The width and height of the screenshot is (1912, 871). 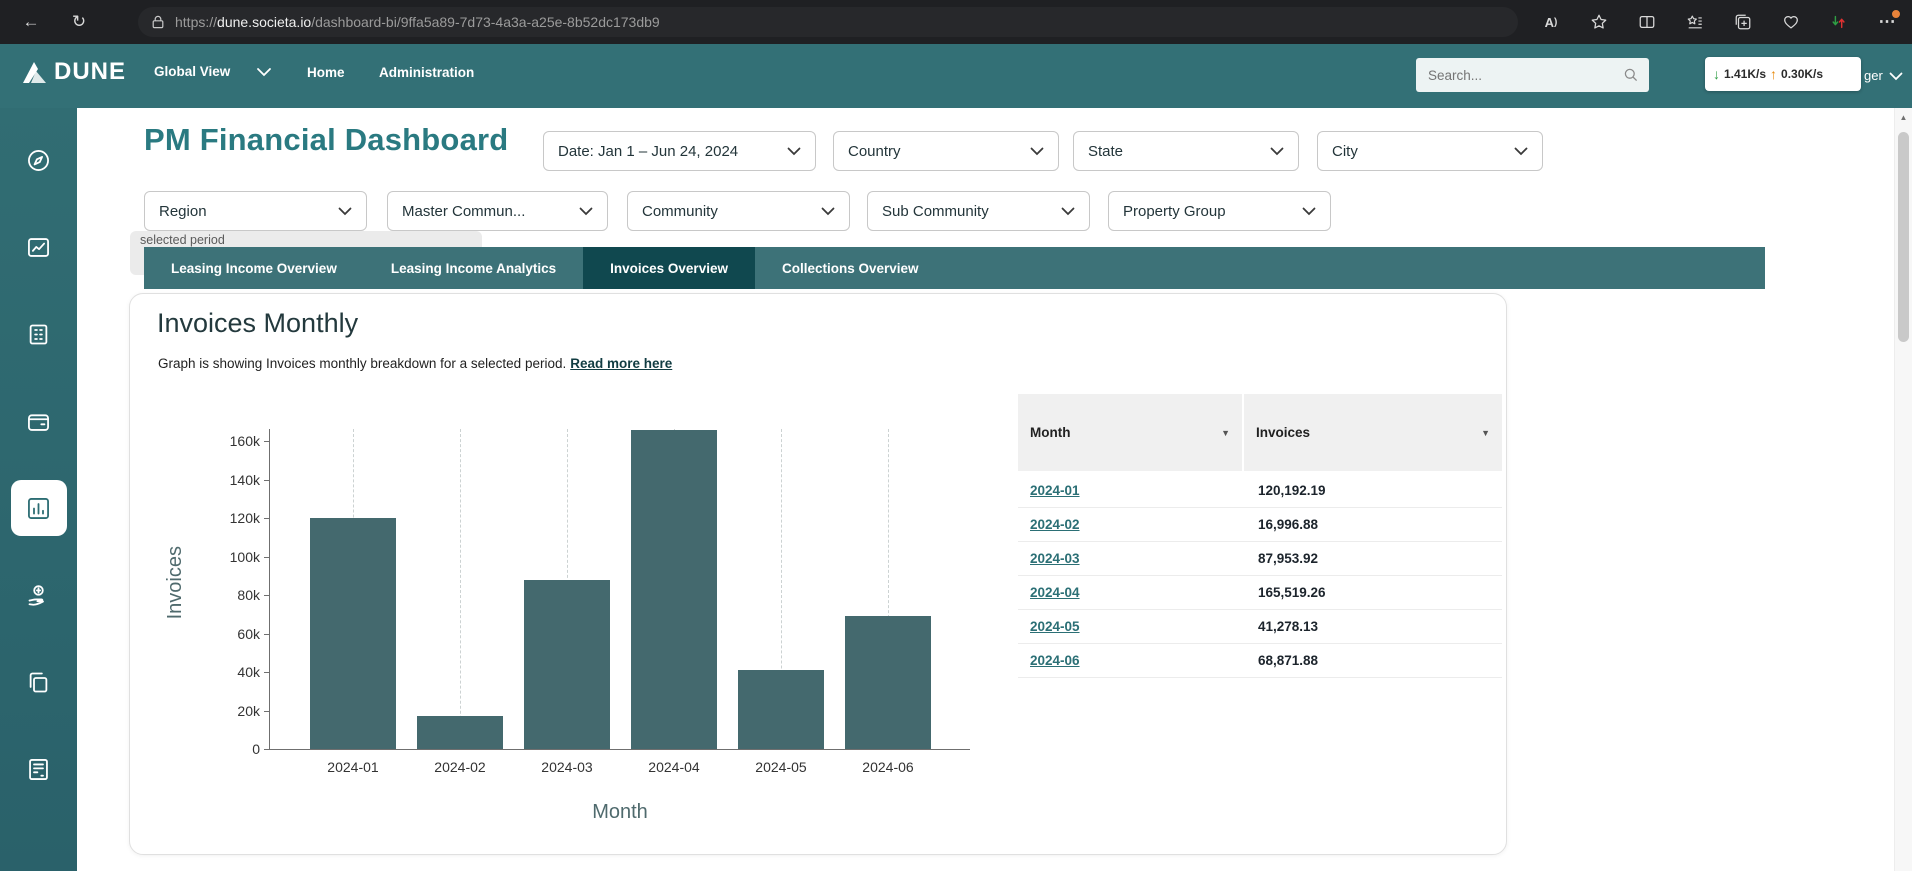 I want to click on filter-country: Country, so click(x=946, y=151).